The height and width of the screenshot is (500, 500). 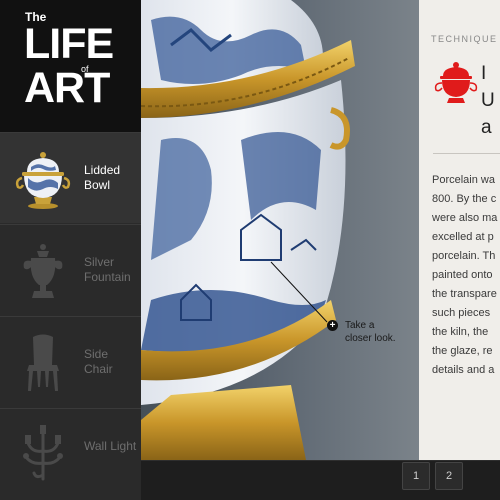 I want to click on body-line: details and a, so click(x=463, y=370).